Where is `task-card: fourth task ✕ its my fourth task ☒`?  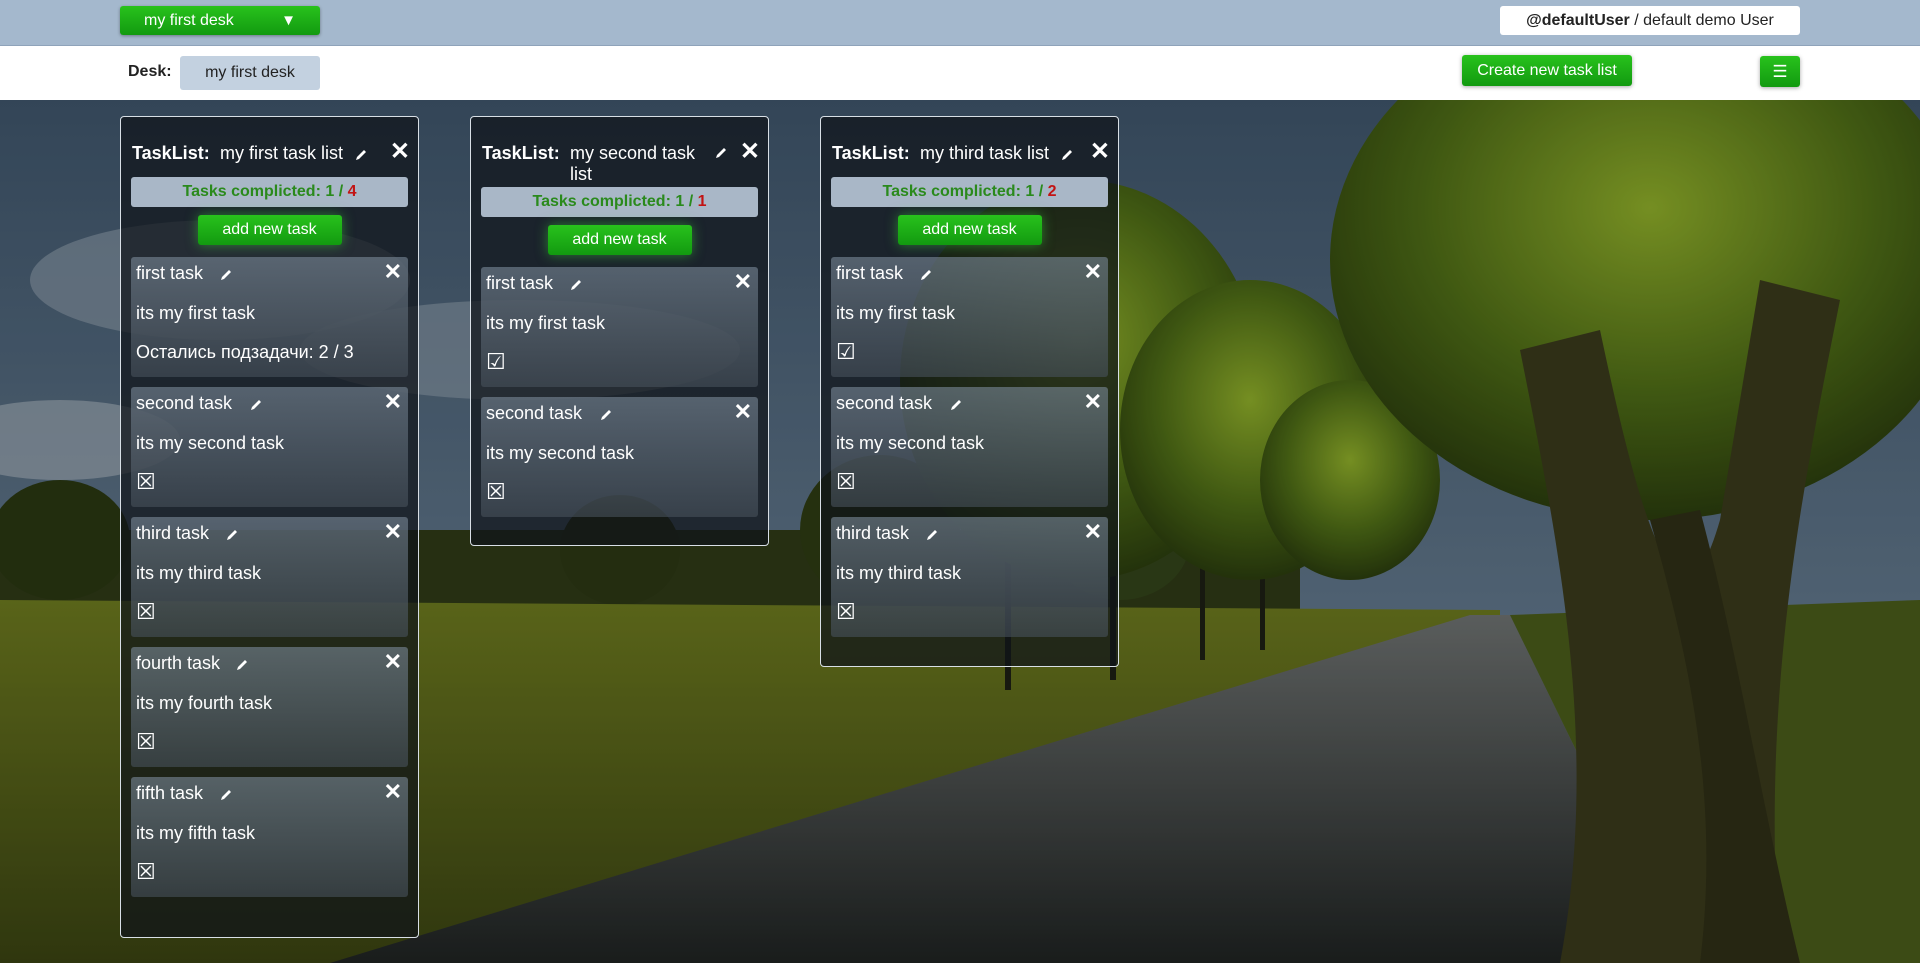 task-card: fourth task ✕ its my fourth task ☒ is located at coordinates (269, 707).